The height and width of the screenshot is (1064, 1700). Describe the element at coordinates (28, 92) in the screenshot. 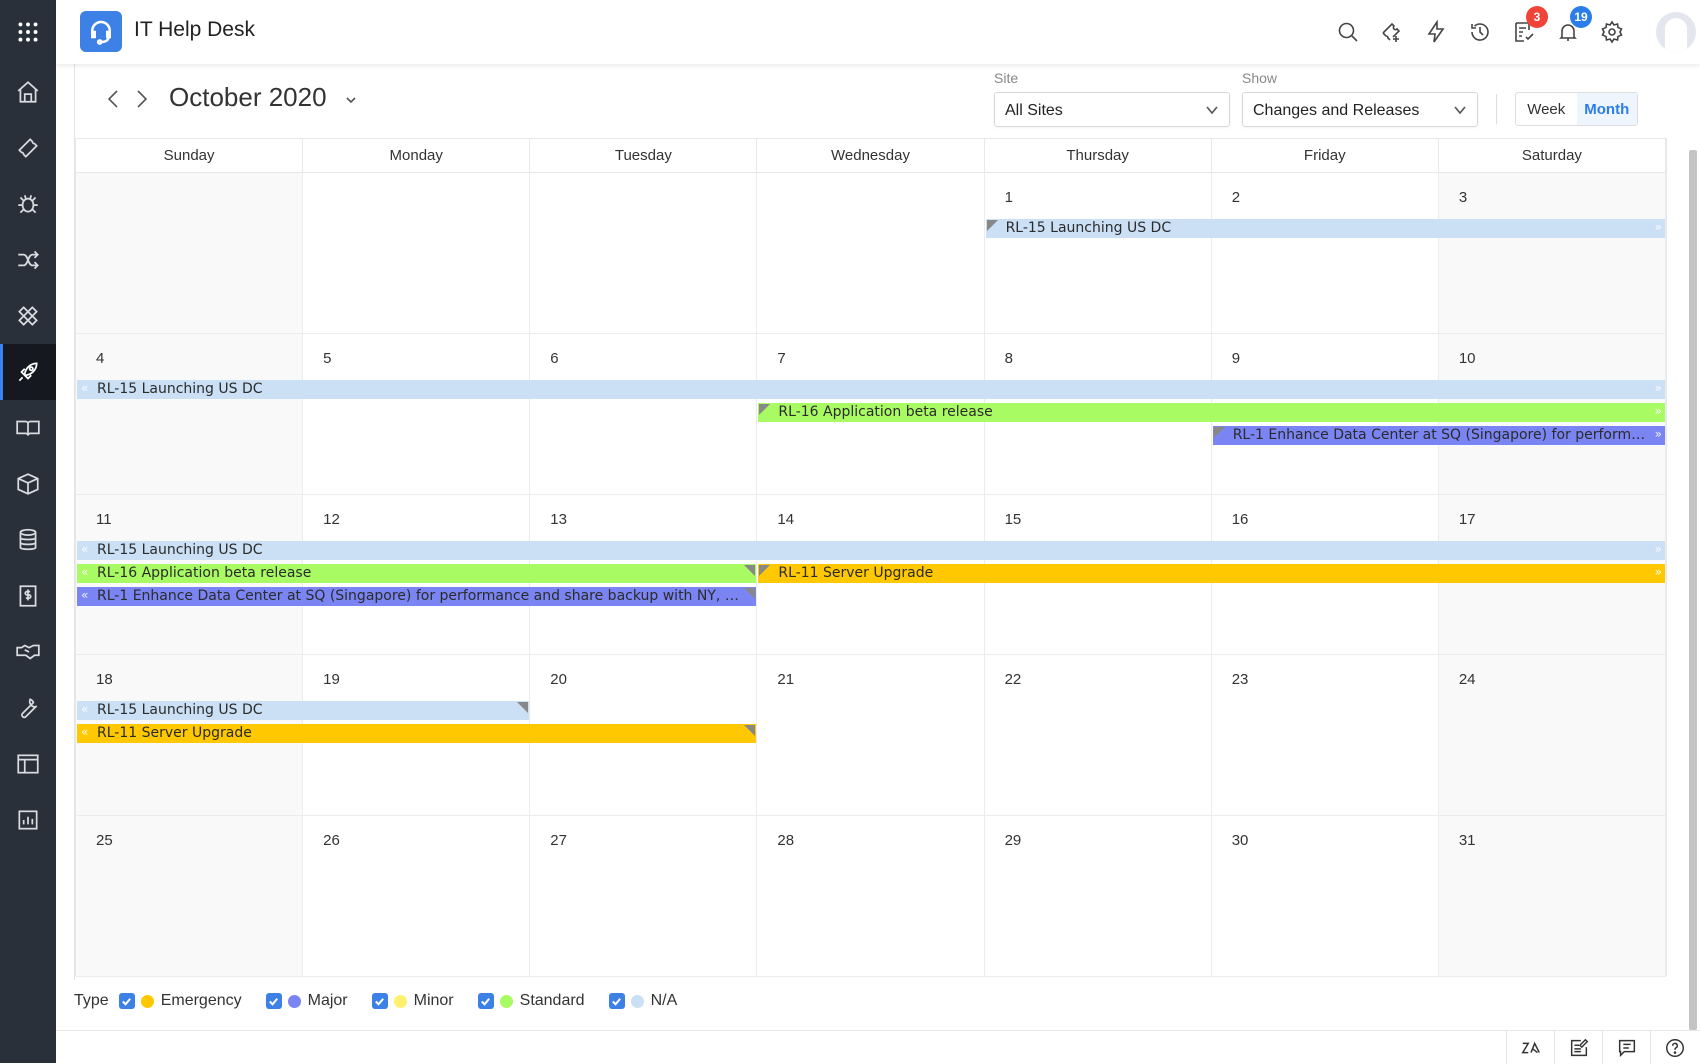

I see `sidebar-item-home` at that location.